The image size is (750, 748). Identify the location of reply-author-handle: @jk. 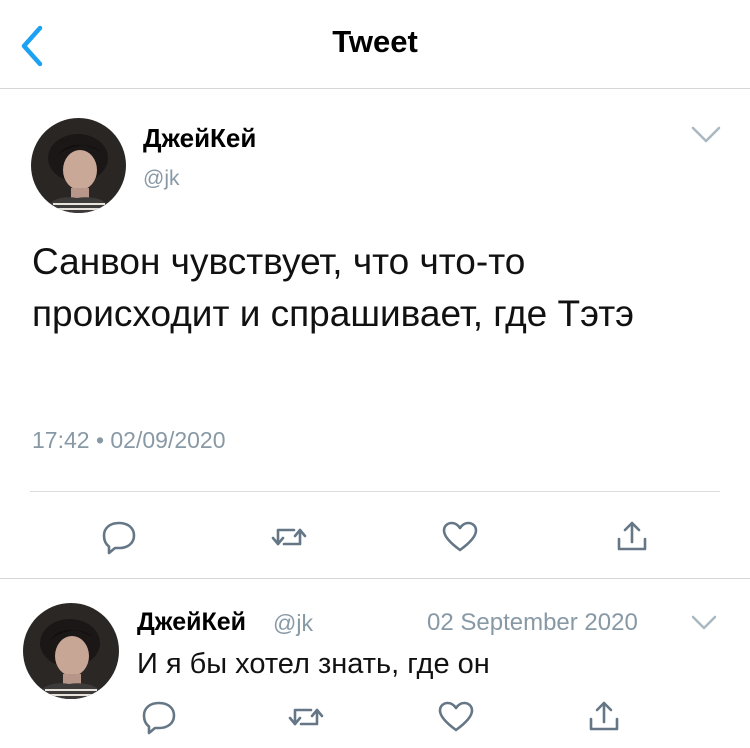
(293, 623).